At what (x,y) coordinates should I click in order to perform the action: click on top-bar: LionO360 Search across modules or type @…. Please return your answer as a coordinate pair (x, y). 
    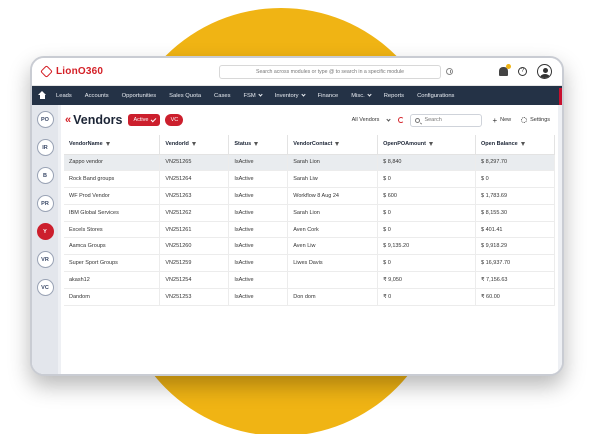
    Looking at the image, I should click on (297, 72).